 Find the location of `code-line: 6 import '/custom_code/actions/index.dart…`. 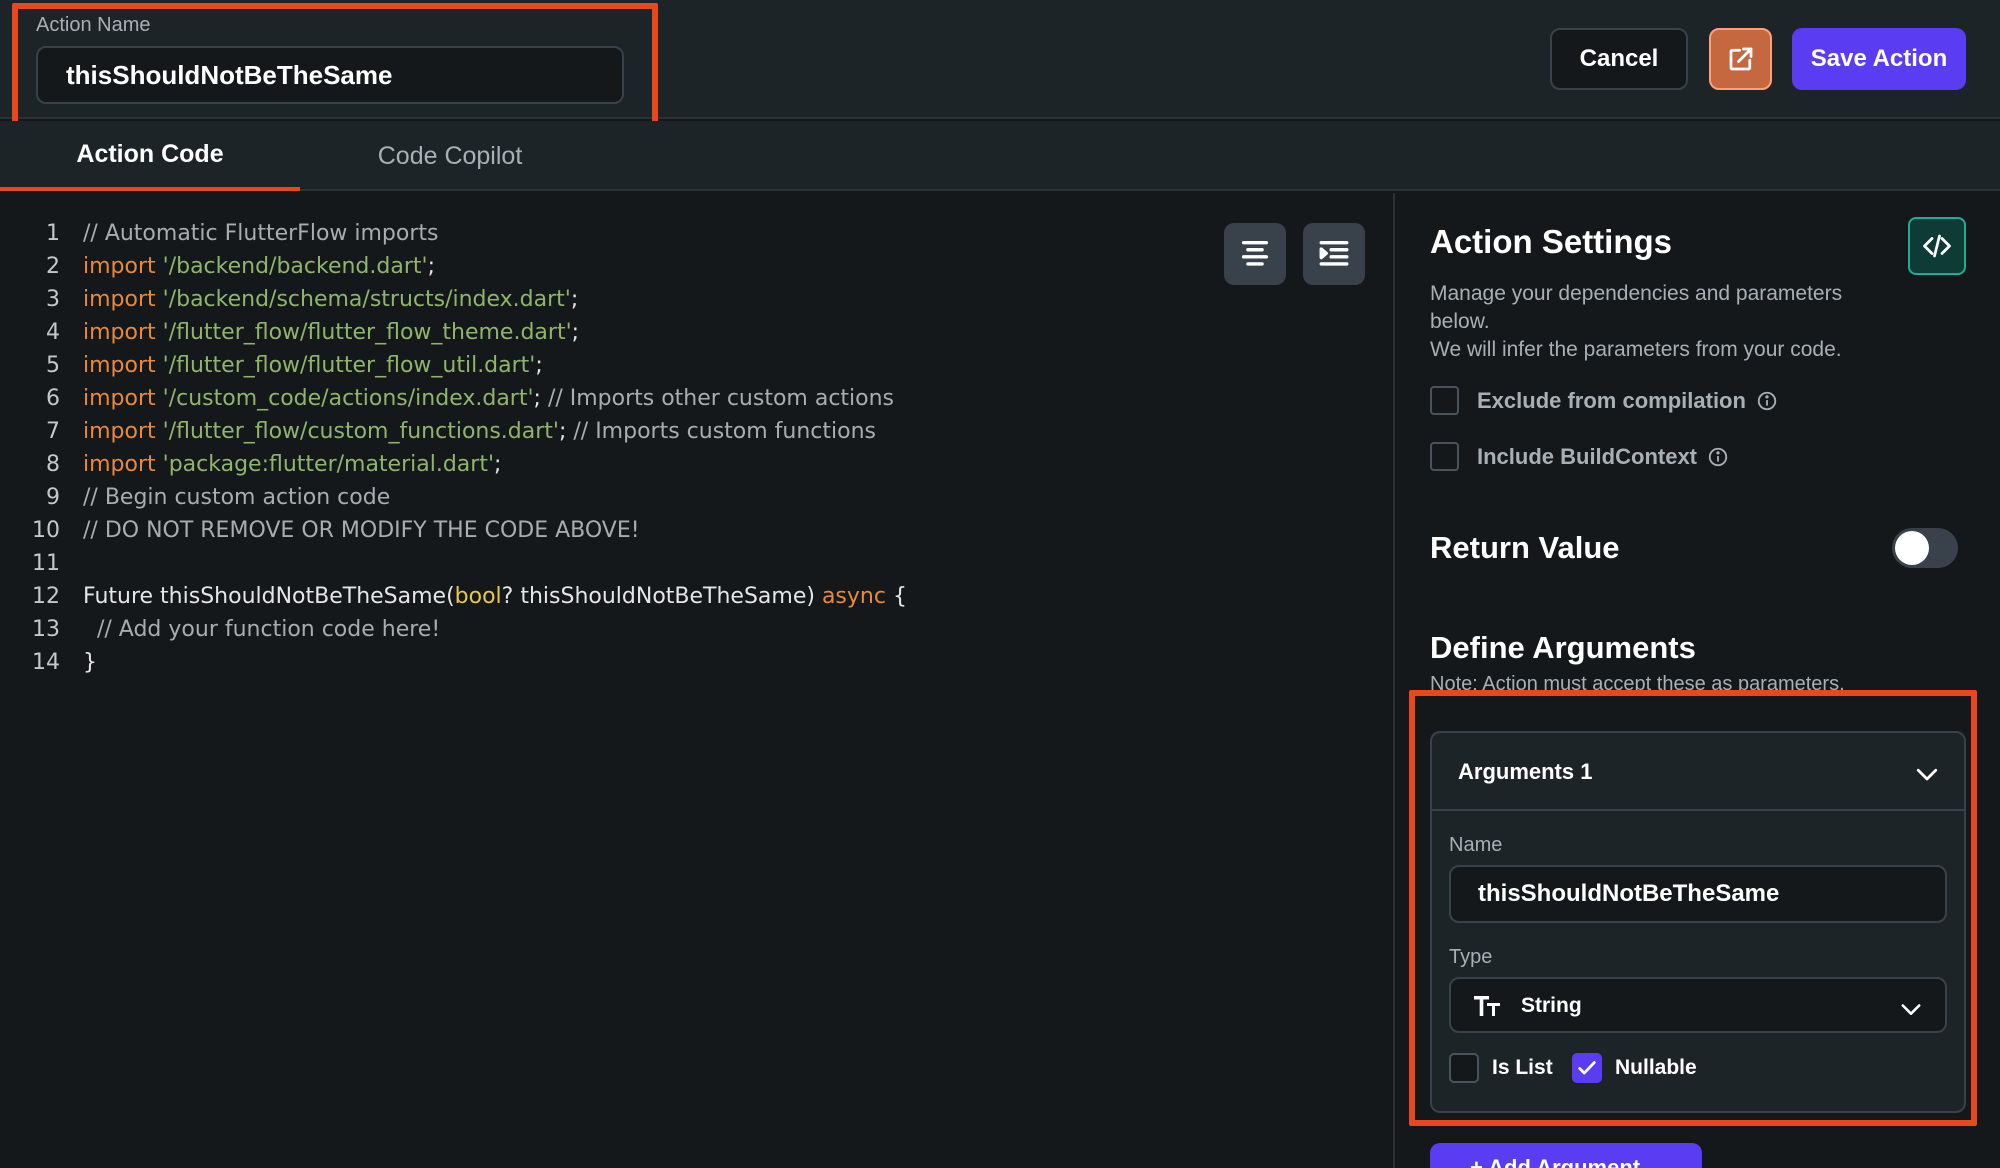

code-line: 6 import '/custom_code/actions/index.dart… is located at coordinates (453, 398).